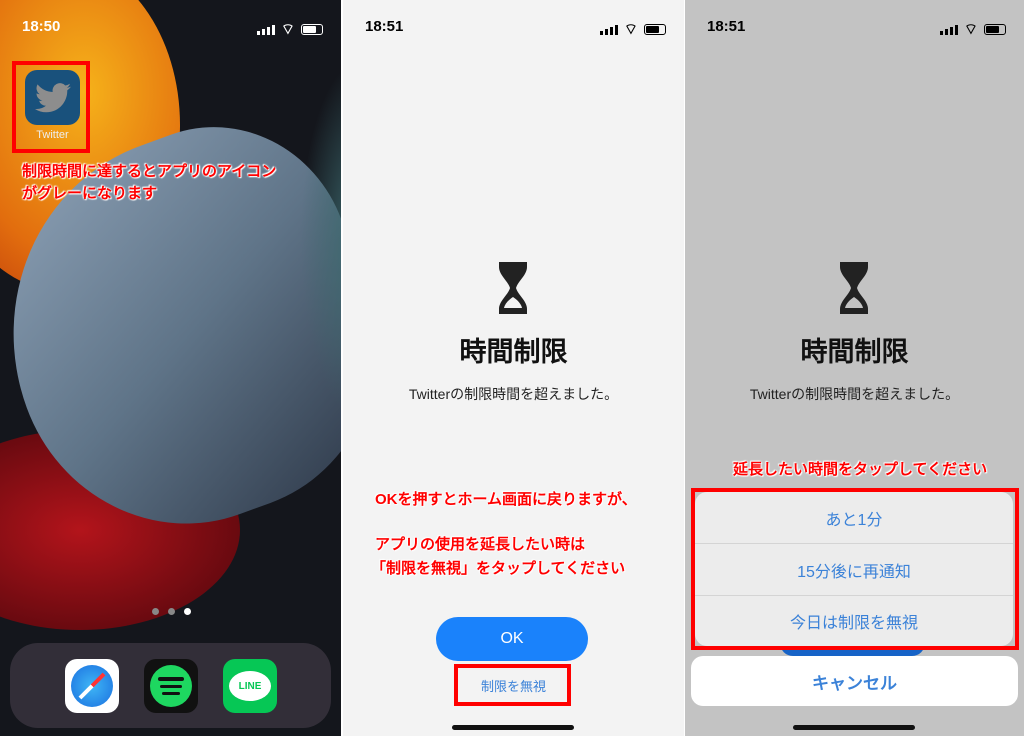  I want to click on dock: LINE, so click(170, 685).